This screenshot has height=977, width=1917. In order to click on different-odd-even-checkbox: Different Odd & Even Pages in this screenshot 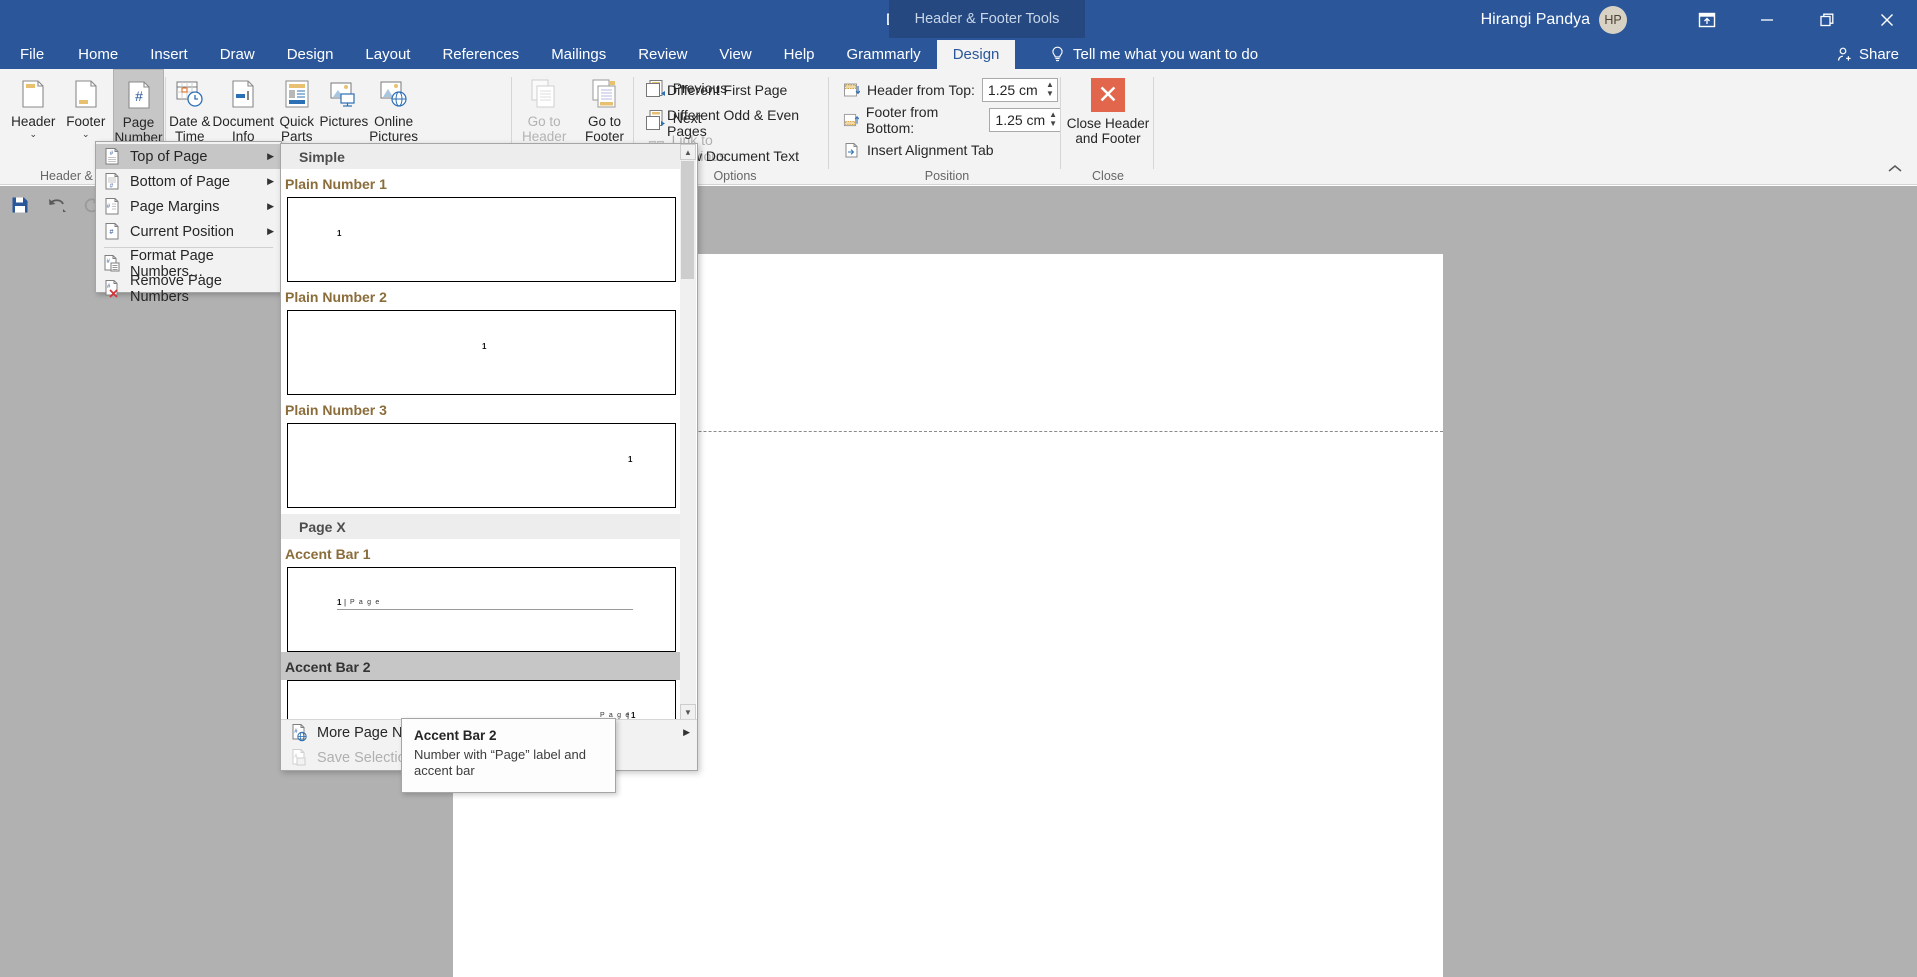, I will do `click(738, 123)`.